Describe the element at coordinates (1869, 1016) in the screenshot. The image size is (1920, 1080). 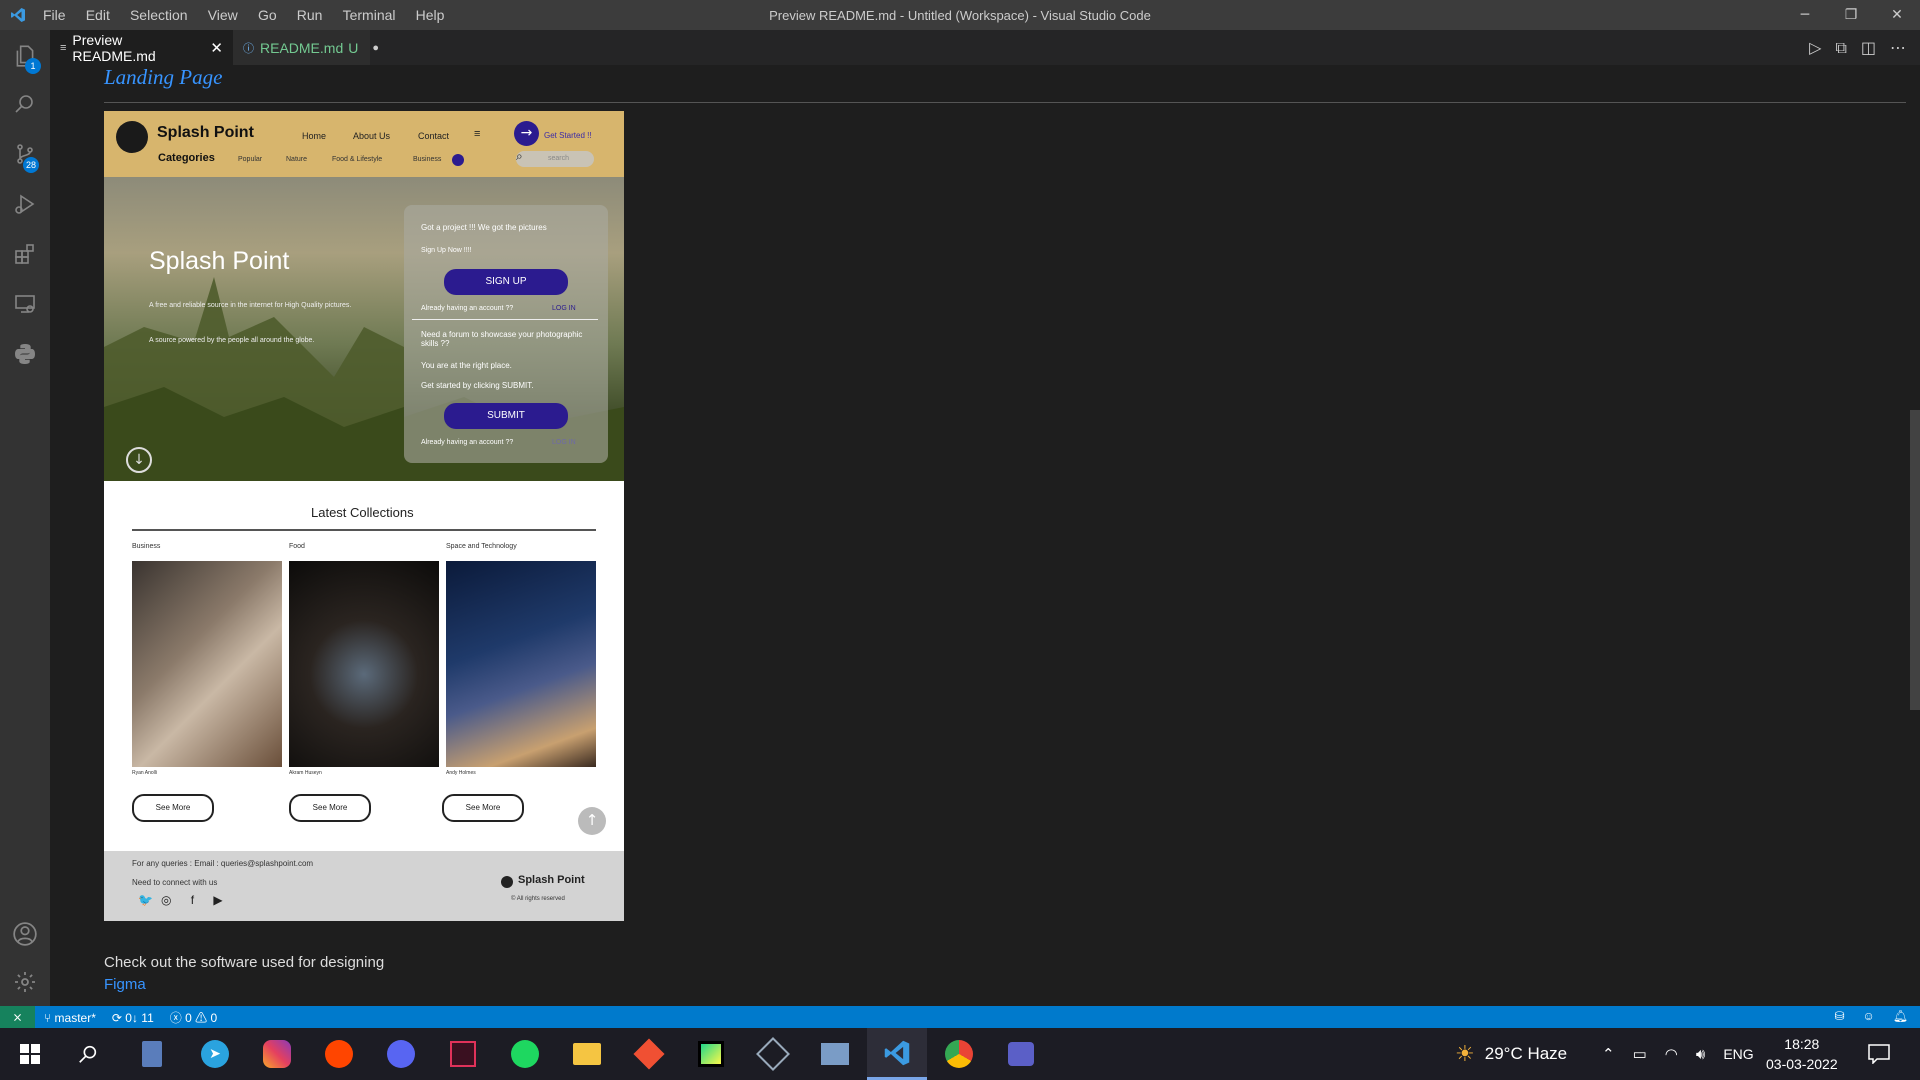
I see `feedback-icon: ☺` at that location.